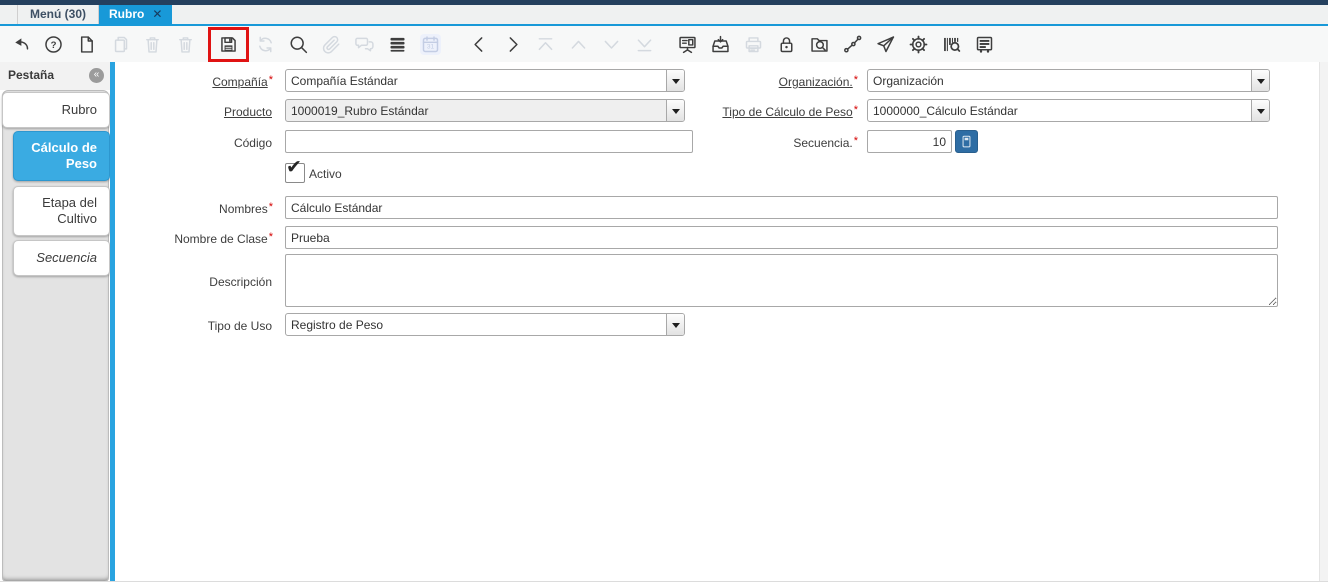  What do you see at coordinates (1059, 110) in the screenshot?
I see `tipo-calculo-peso-input` at bounding box center [1059, 110].